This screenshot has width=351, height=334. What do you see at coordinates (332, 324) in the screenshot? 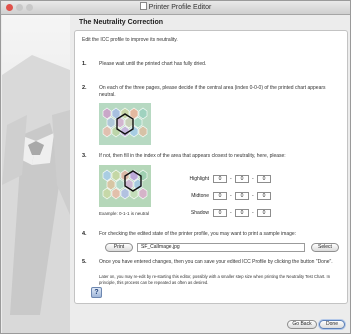
I see `done-button: Done` at bounding box center [332, 324].